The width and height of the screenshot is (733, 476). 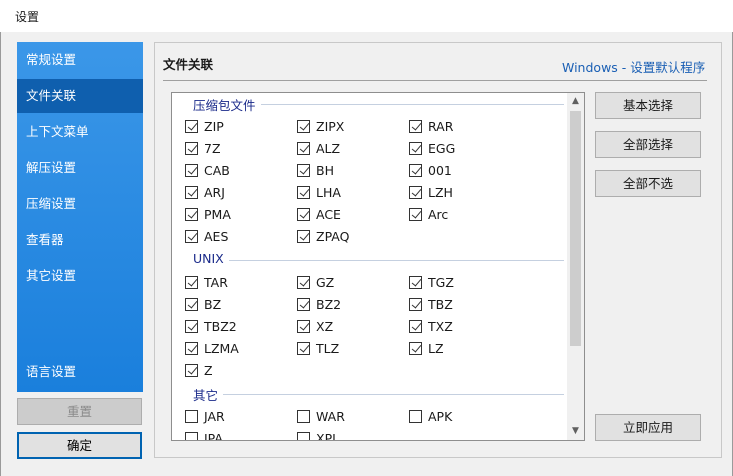 What do you see at coordinates (575, 228) in the screenshot?
I see `scroll-thumb` at bounding box center [575, 228].